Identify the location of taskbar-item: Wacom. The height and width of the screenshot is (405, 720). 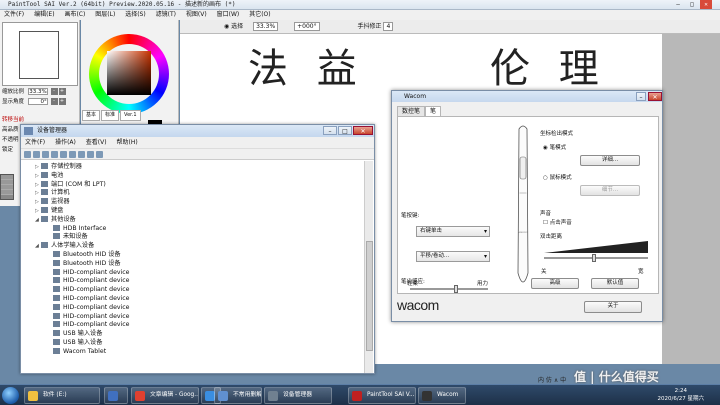
(442, 395).